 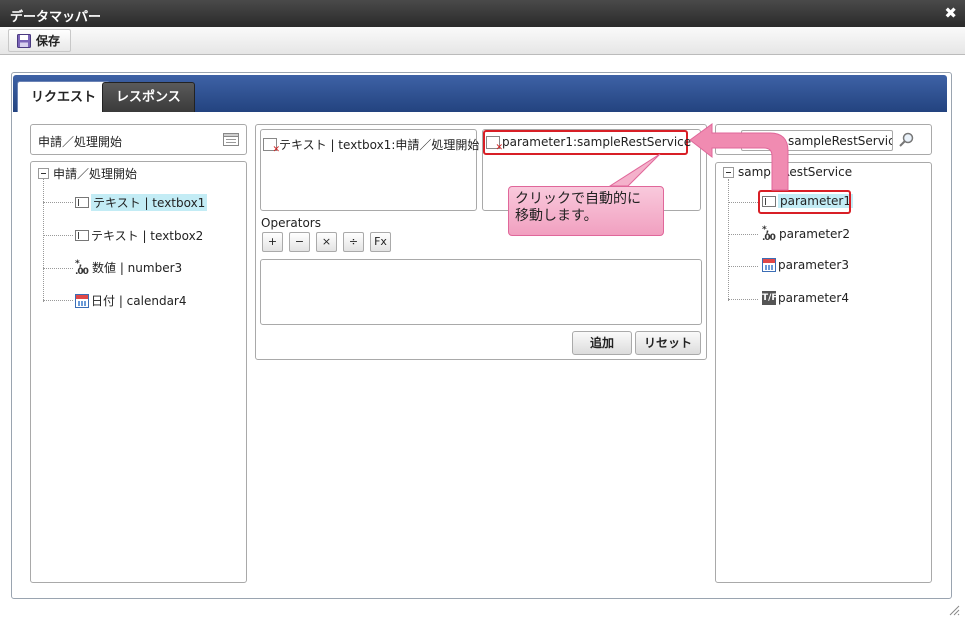 What do you see at coordinates (64, 96) in the screenshot?
I see `tab-request: リクエスト` at bounding box center [64, 96].